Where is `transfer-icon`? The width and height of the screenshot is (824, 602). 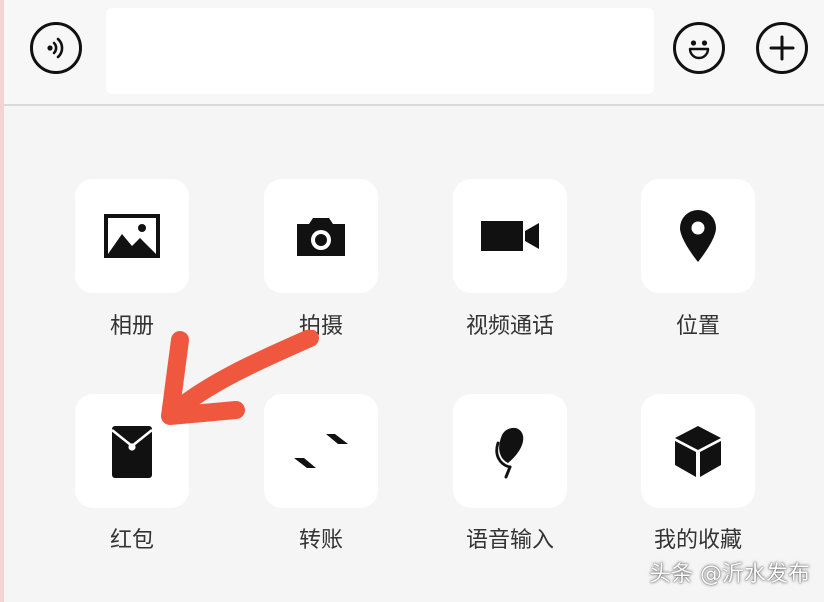
transfer-icon is located at coordinates (321, 451).